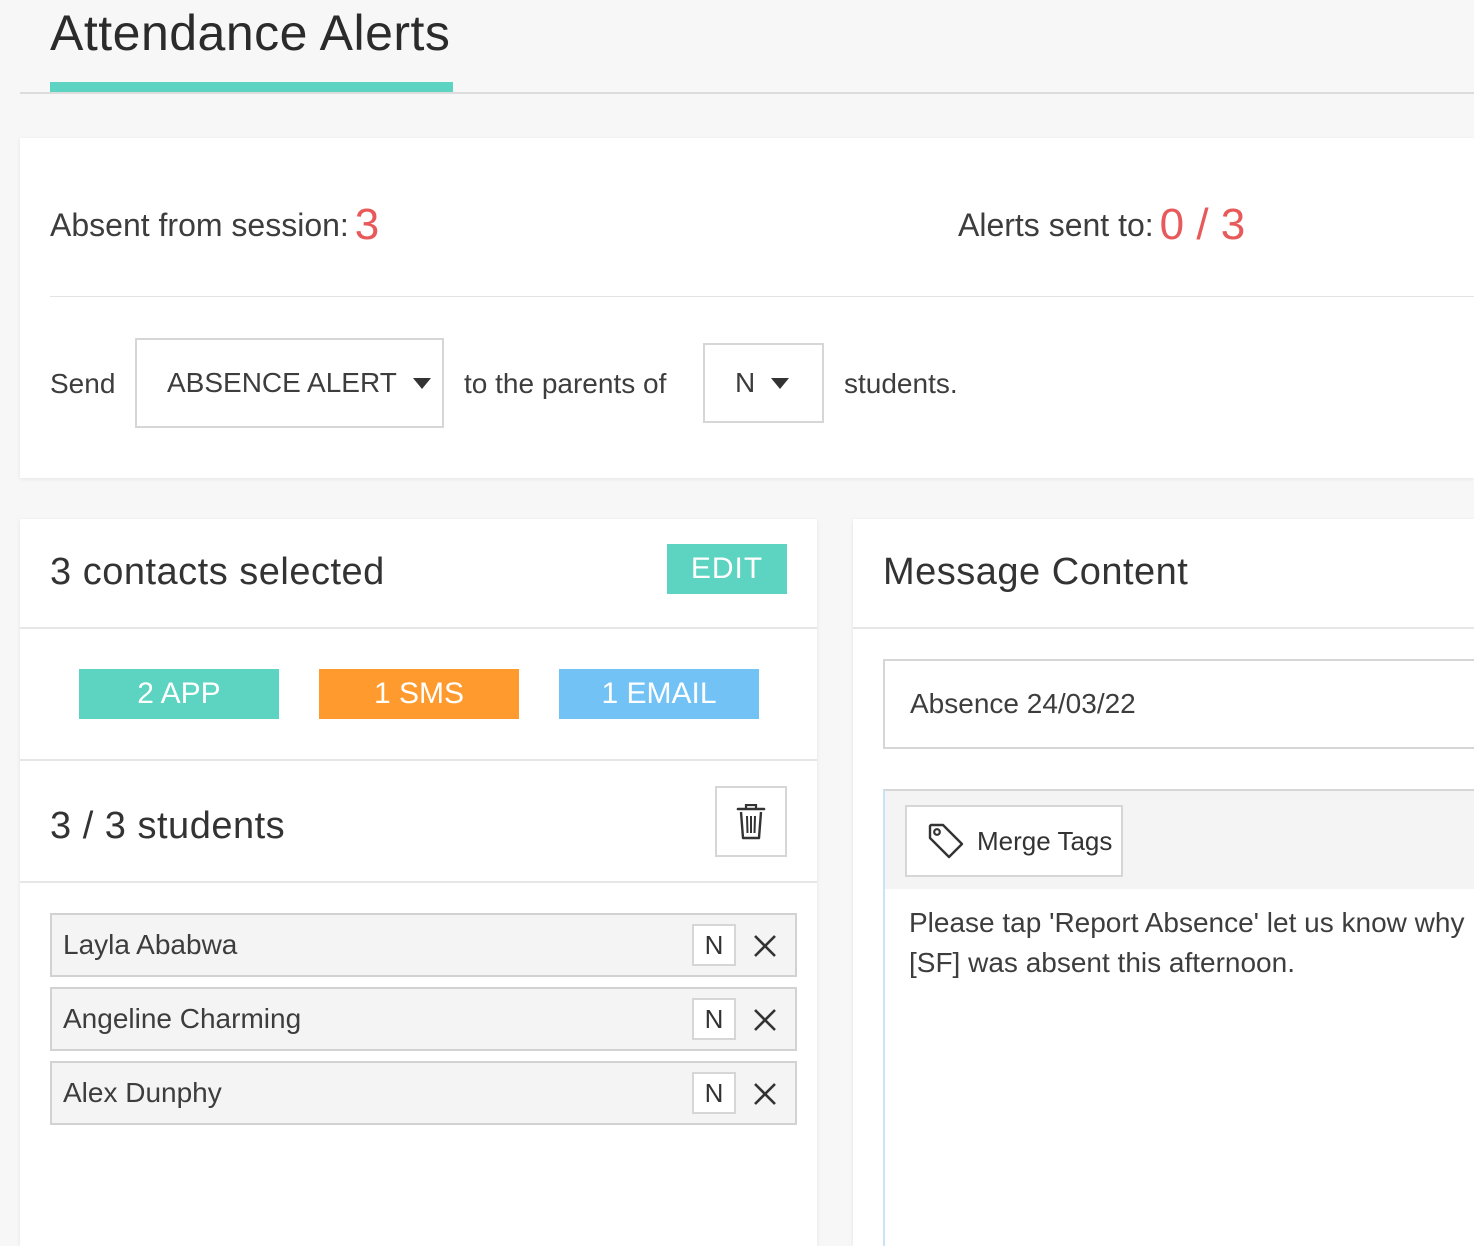 The height and width of the screenshot is (1246, 1474). Describe the element at coordinates (1056, 225) in the screenshot. I see `alerts-sent-label: Alerts sent to:` at that location.